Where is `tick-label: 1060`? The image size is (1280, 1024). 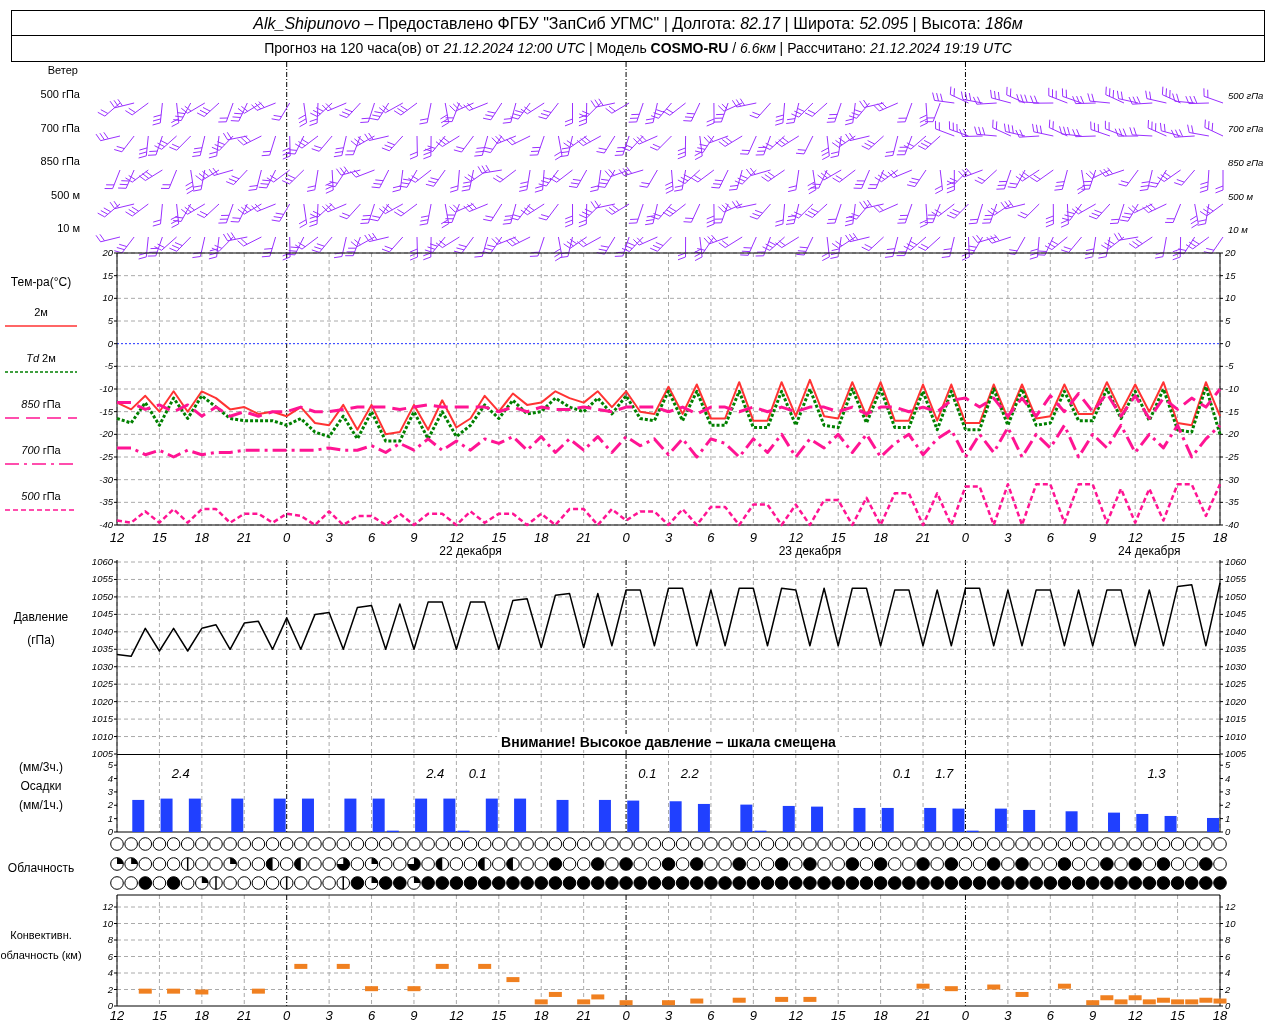
tick-label: 1060 is located at coordinates (1236, 561).